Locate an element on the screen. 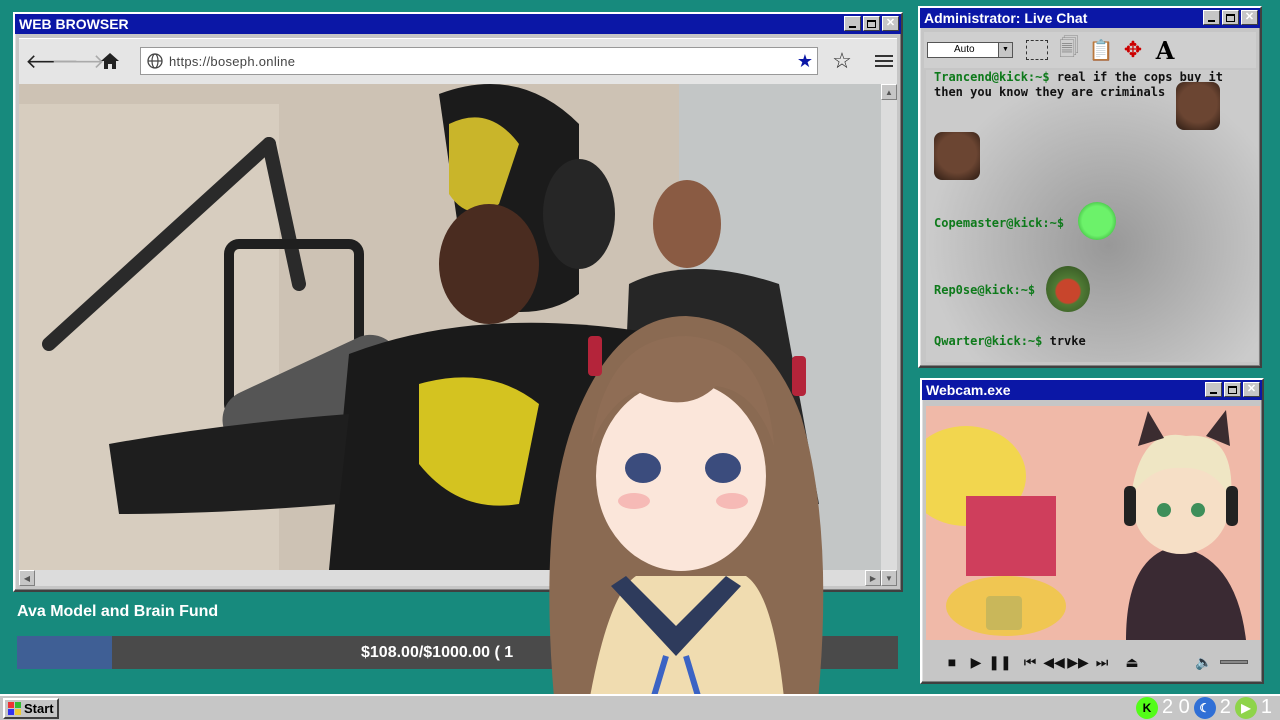 The image size is (1280, 720). chat-username: Qwarter@kick:~$ is located at coordinates (988, 341).